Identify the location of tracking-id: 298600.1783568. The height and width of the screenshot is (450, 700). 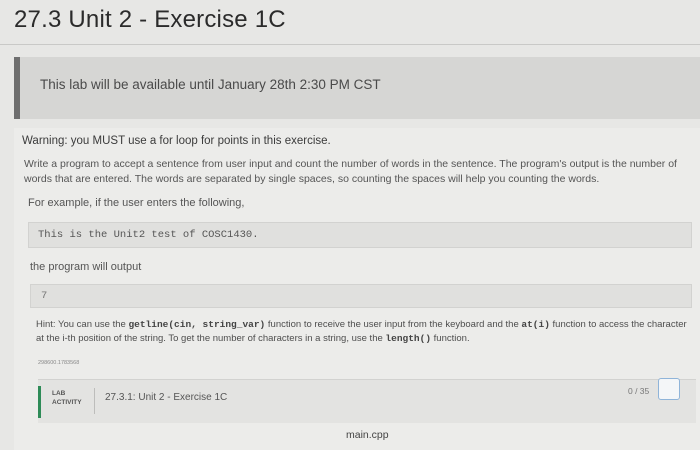
(59, 363).